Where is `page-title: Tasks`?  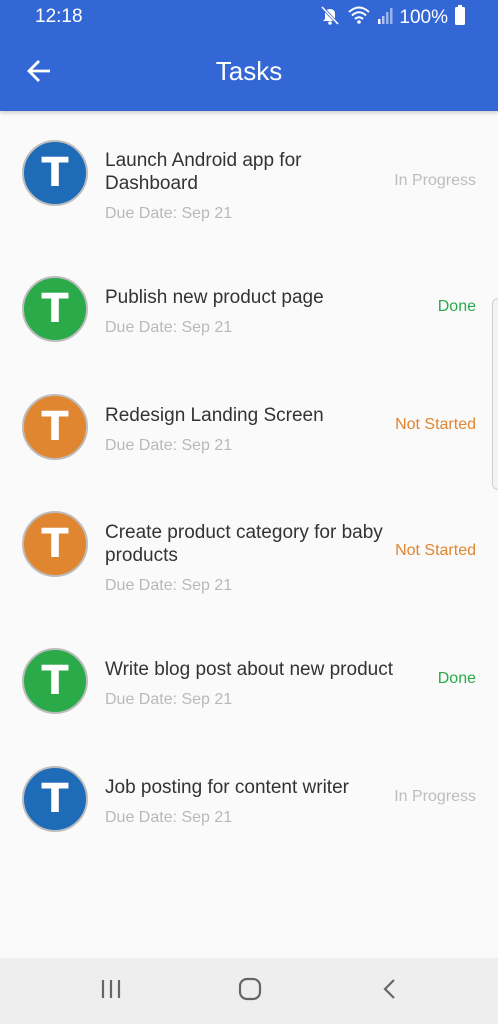
page-title: Tasks is located at coordinates (249, 71).